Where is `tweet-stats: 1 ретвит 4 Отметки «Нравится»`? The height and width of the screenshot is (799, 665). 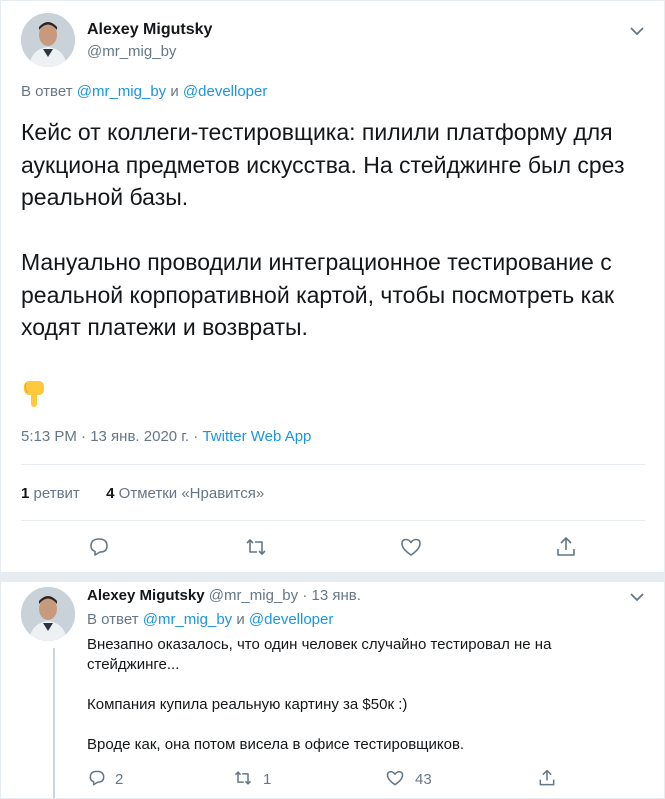 tweet-stats: 1 ретвит 4 Отметки «Нравится» is located at coordinates (142, 493).